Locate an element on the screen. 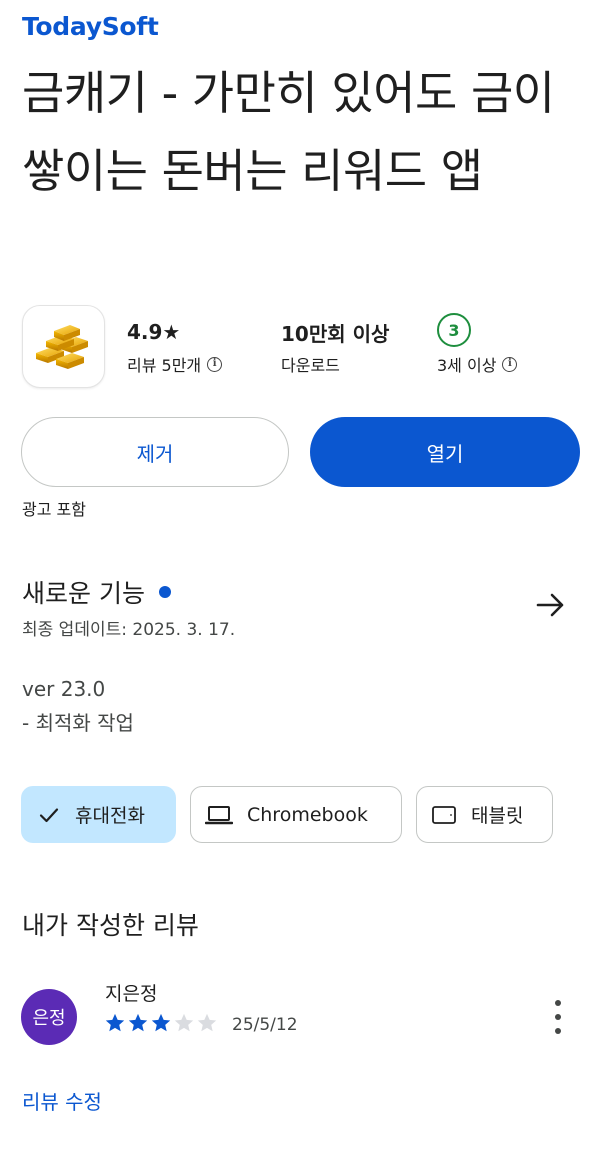  uninstall-button: 제거 is located at coordinates (155, 452).